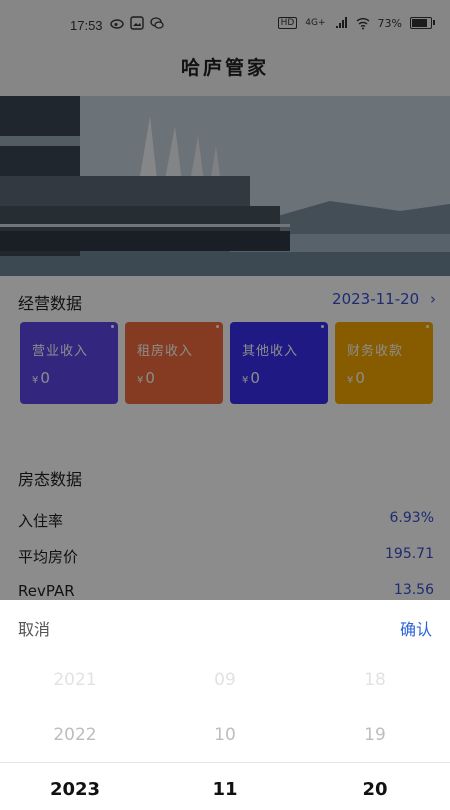 The width and height of the screenshot is (450, 810). What do you see at coordinates (225, 735) in the screenshot?
I see `month-wheel: 09 10 11` at bounding box center [225, 735].